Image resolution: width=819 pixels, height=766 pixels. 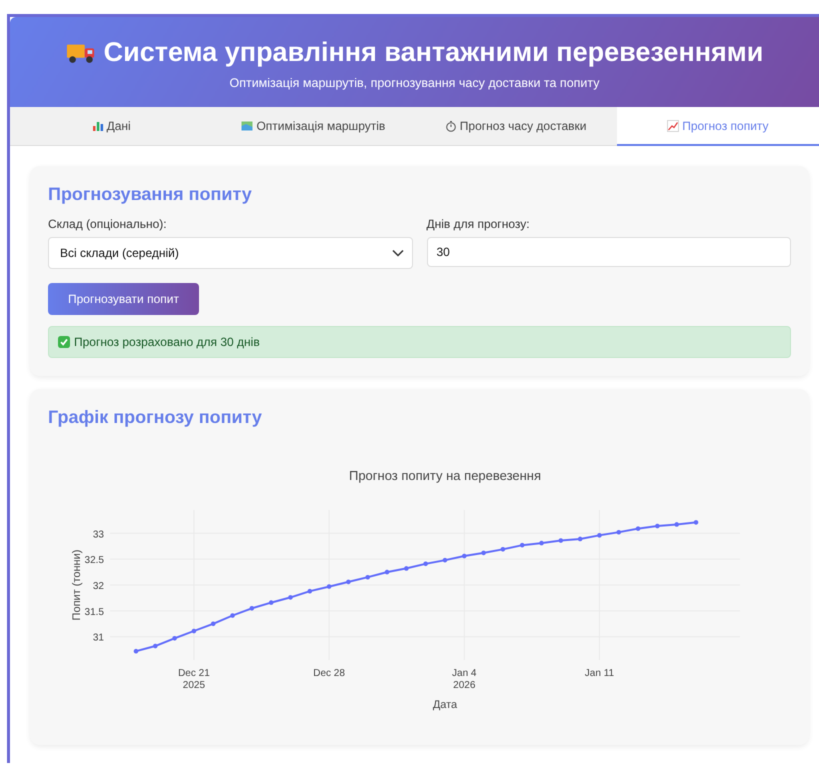 What do you see at coordinates (329, 673) in the screenshot?
I see `x-tick-label: Dec 28` at bounding box center [329, 673].